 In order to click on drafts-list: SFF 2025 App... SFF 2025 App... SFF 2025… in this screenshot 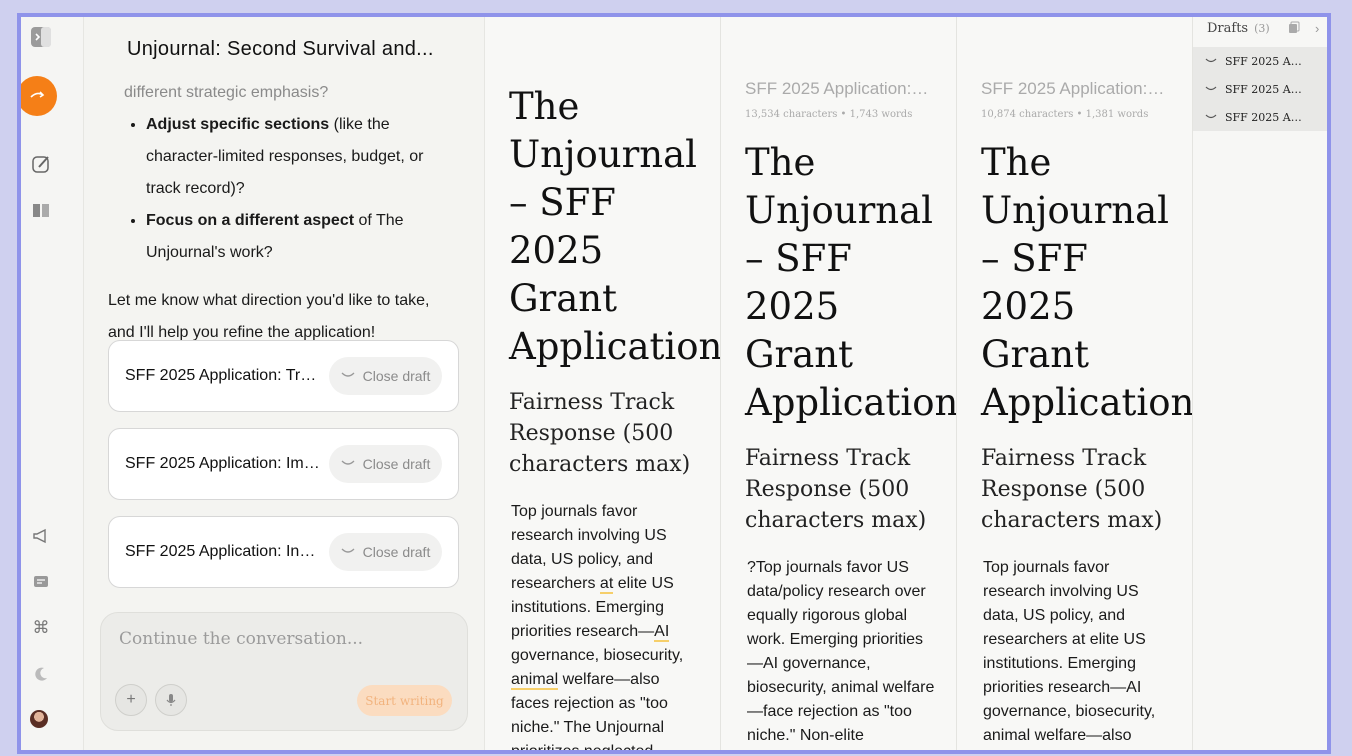, I will do `click(1262, 89)`.